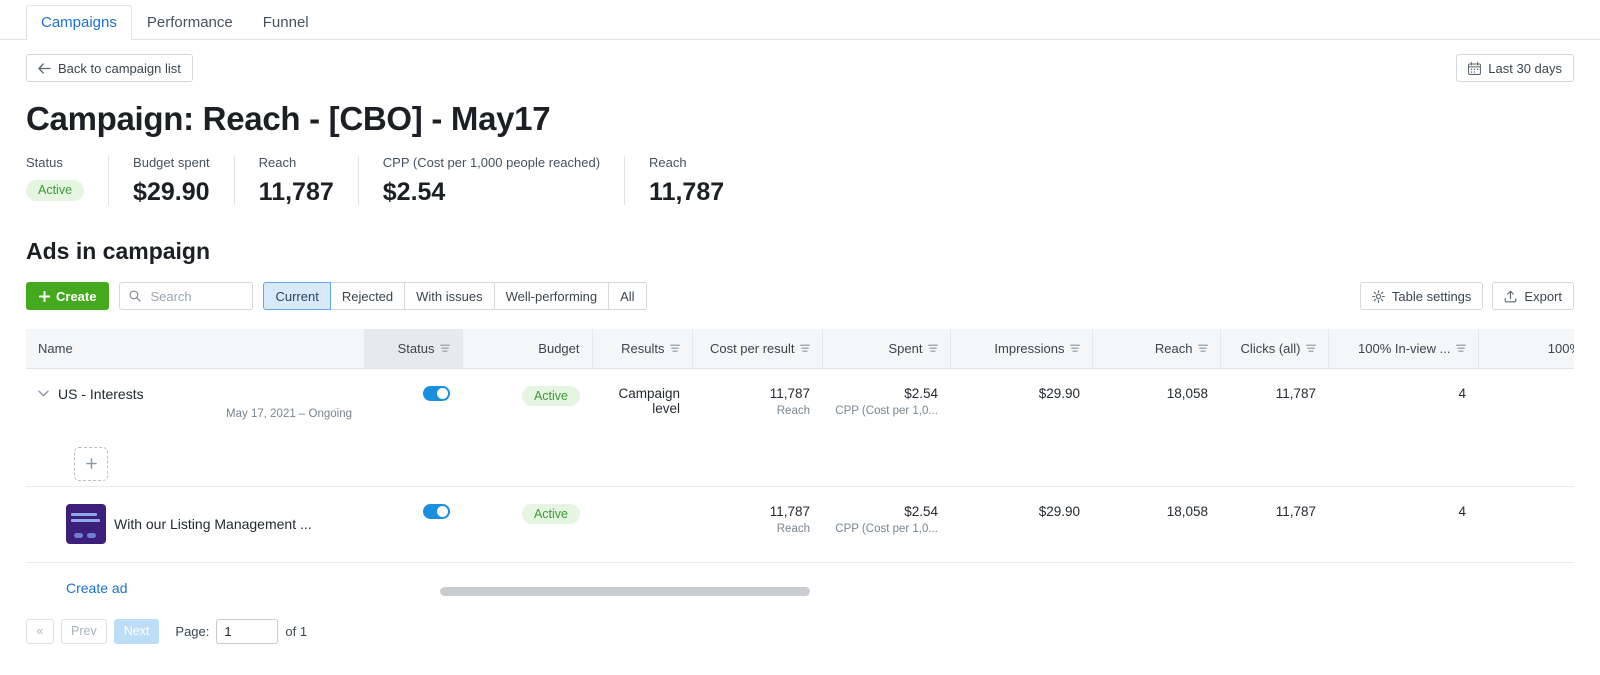 The height and width of the screenshot is (675, 1600). What do you see at coordinates (1156, 427) in the screenshot?
I see `cell-impressions: 18,058` at bounding box center [1156, 427].